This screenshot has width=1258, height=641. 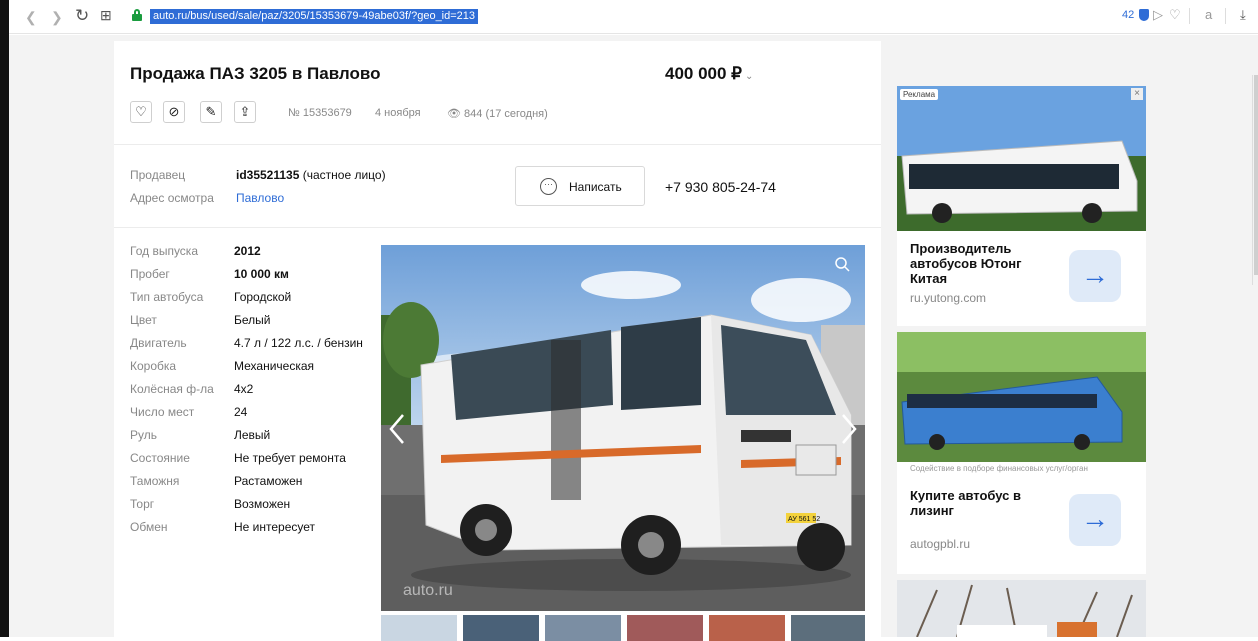 I want to click on spec-label: Число мест, so click(x=162, y=412).